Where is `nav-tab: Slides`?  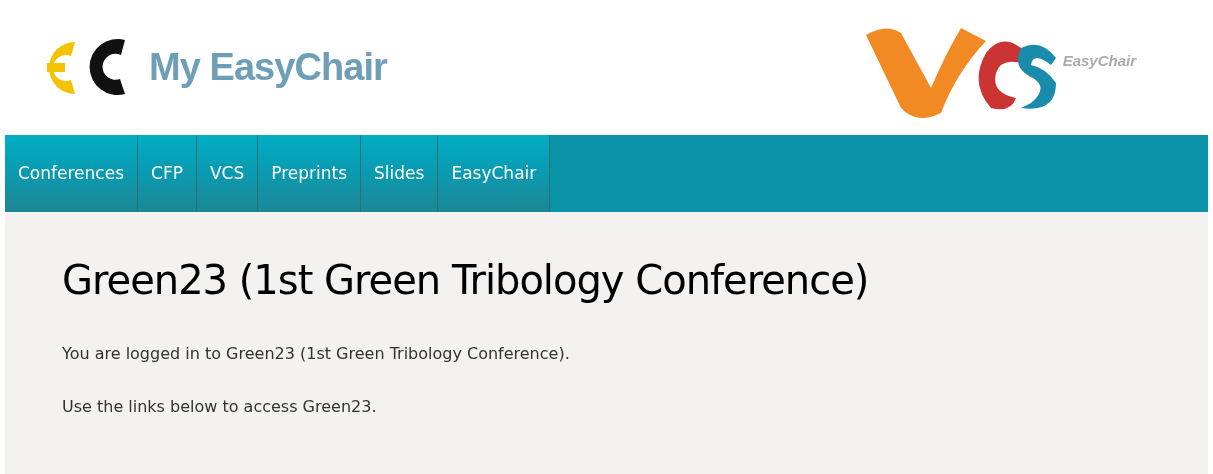 nav-tab: Slides is located at coordinates (400, 173).